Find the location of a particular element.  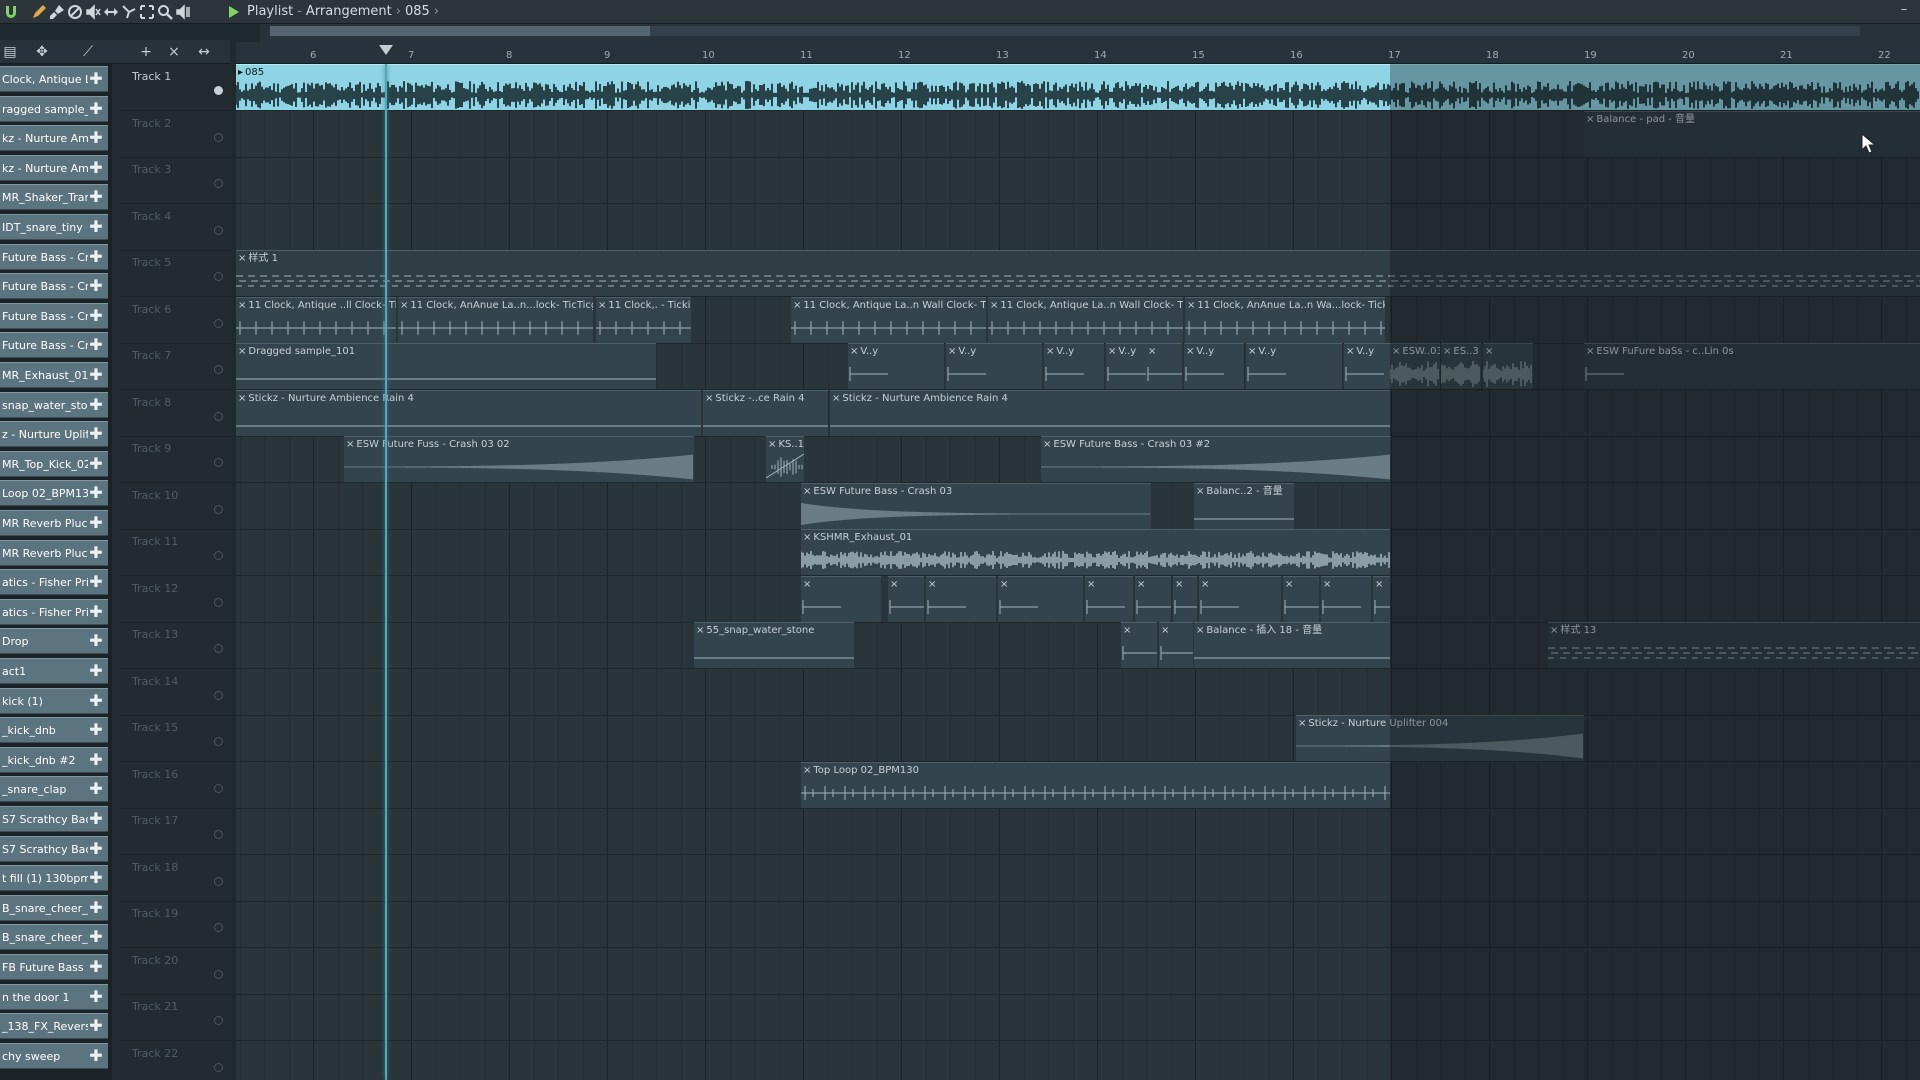

audio-clip: KS..1 is located at coordinates (785, 459).